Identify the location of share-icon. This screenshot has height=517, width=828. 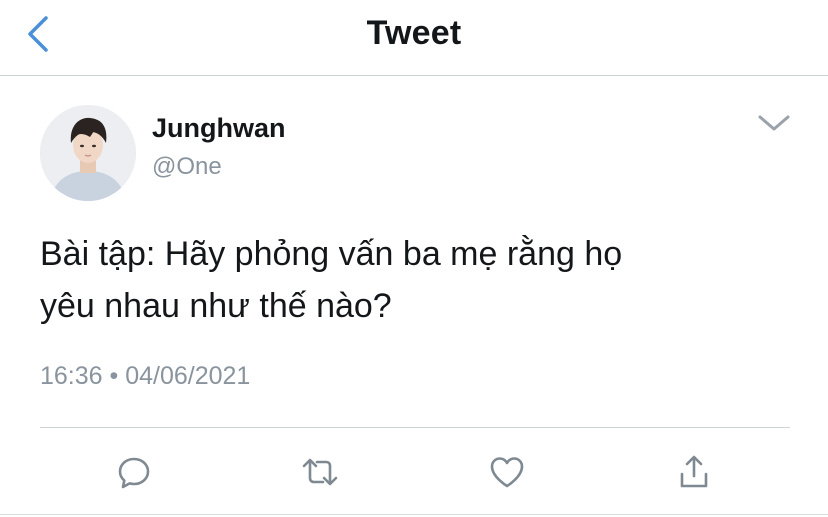
(694, 471).